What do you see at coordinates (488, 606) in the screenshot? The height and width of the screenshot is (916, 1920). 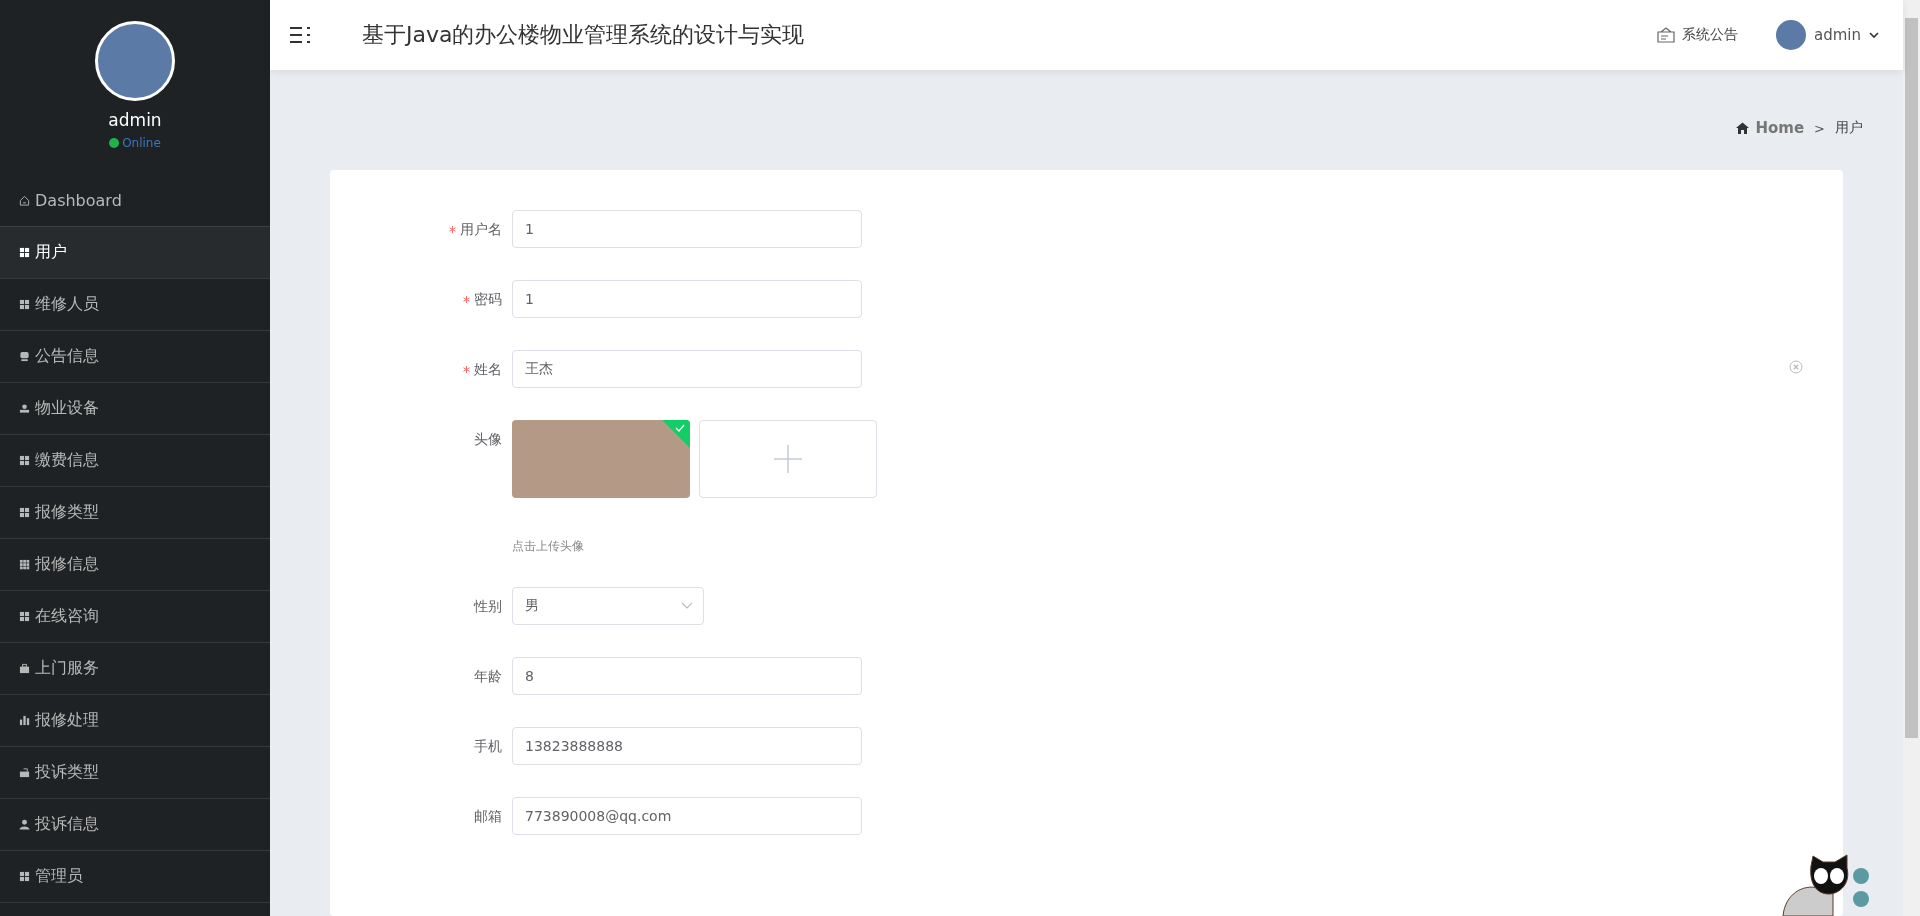 I see `field-label: 性别` at bounding box center [488, 606].